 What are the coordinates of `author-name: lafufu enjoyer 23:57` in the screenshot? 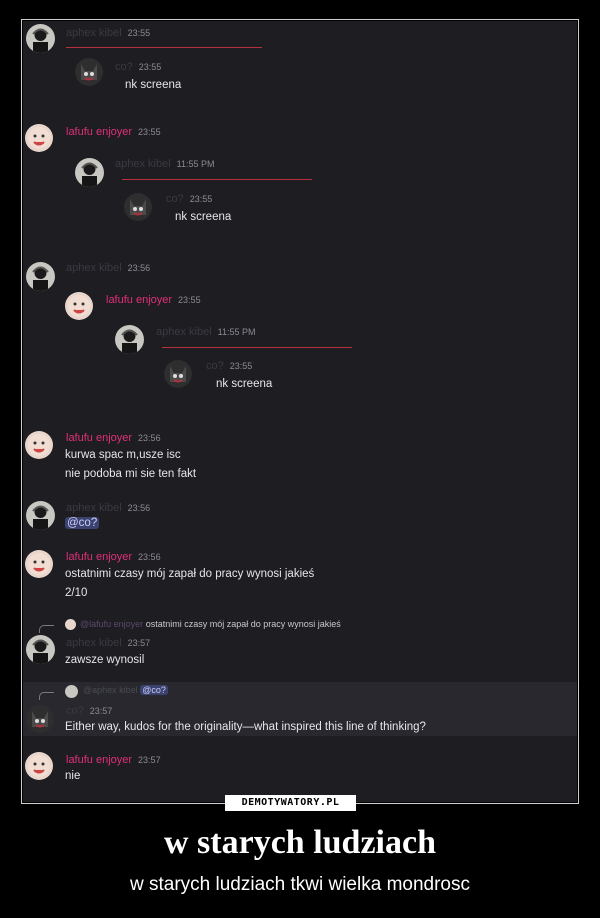 It's located at (113, 760).